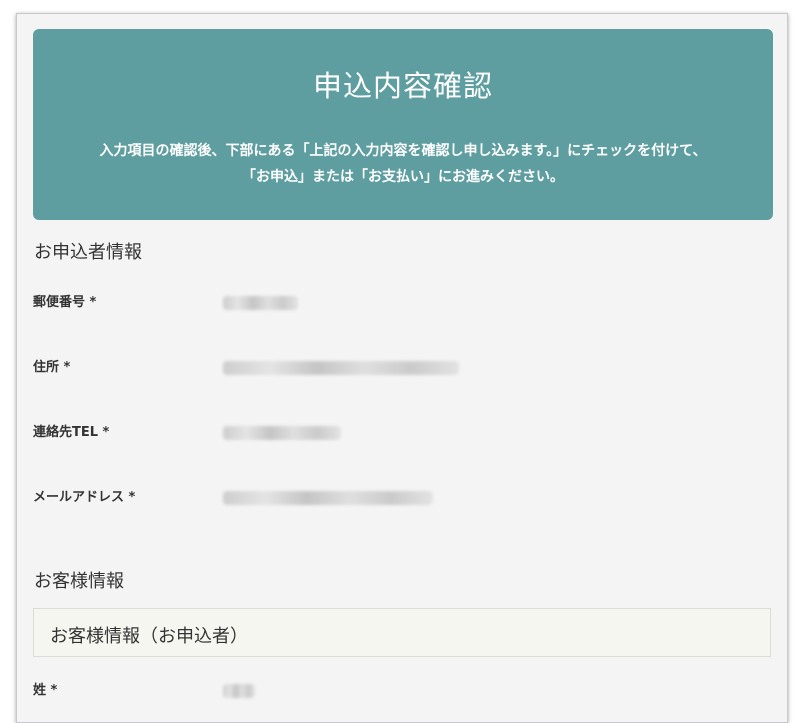  What do you see at coordinates (88, 252) in the screenshot?
I see `applicant-section-title: お申込者情報` at bounding box center [88, 252].